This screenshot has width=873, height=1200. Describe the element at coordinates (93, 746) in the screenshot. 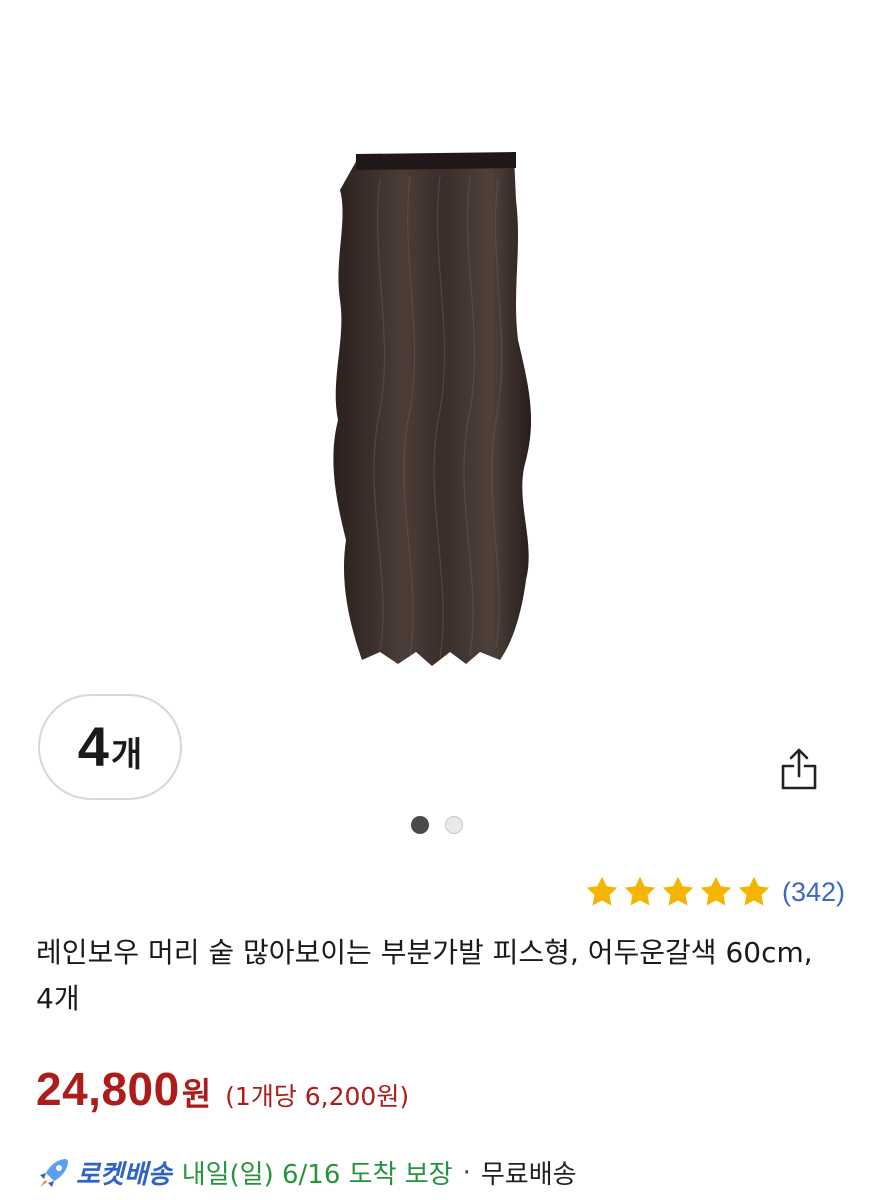

I see `quantity-number: 4` at that location.